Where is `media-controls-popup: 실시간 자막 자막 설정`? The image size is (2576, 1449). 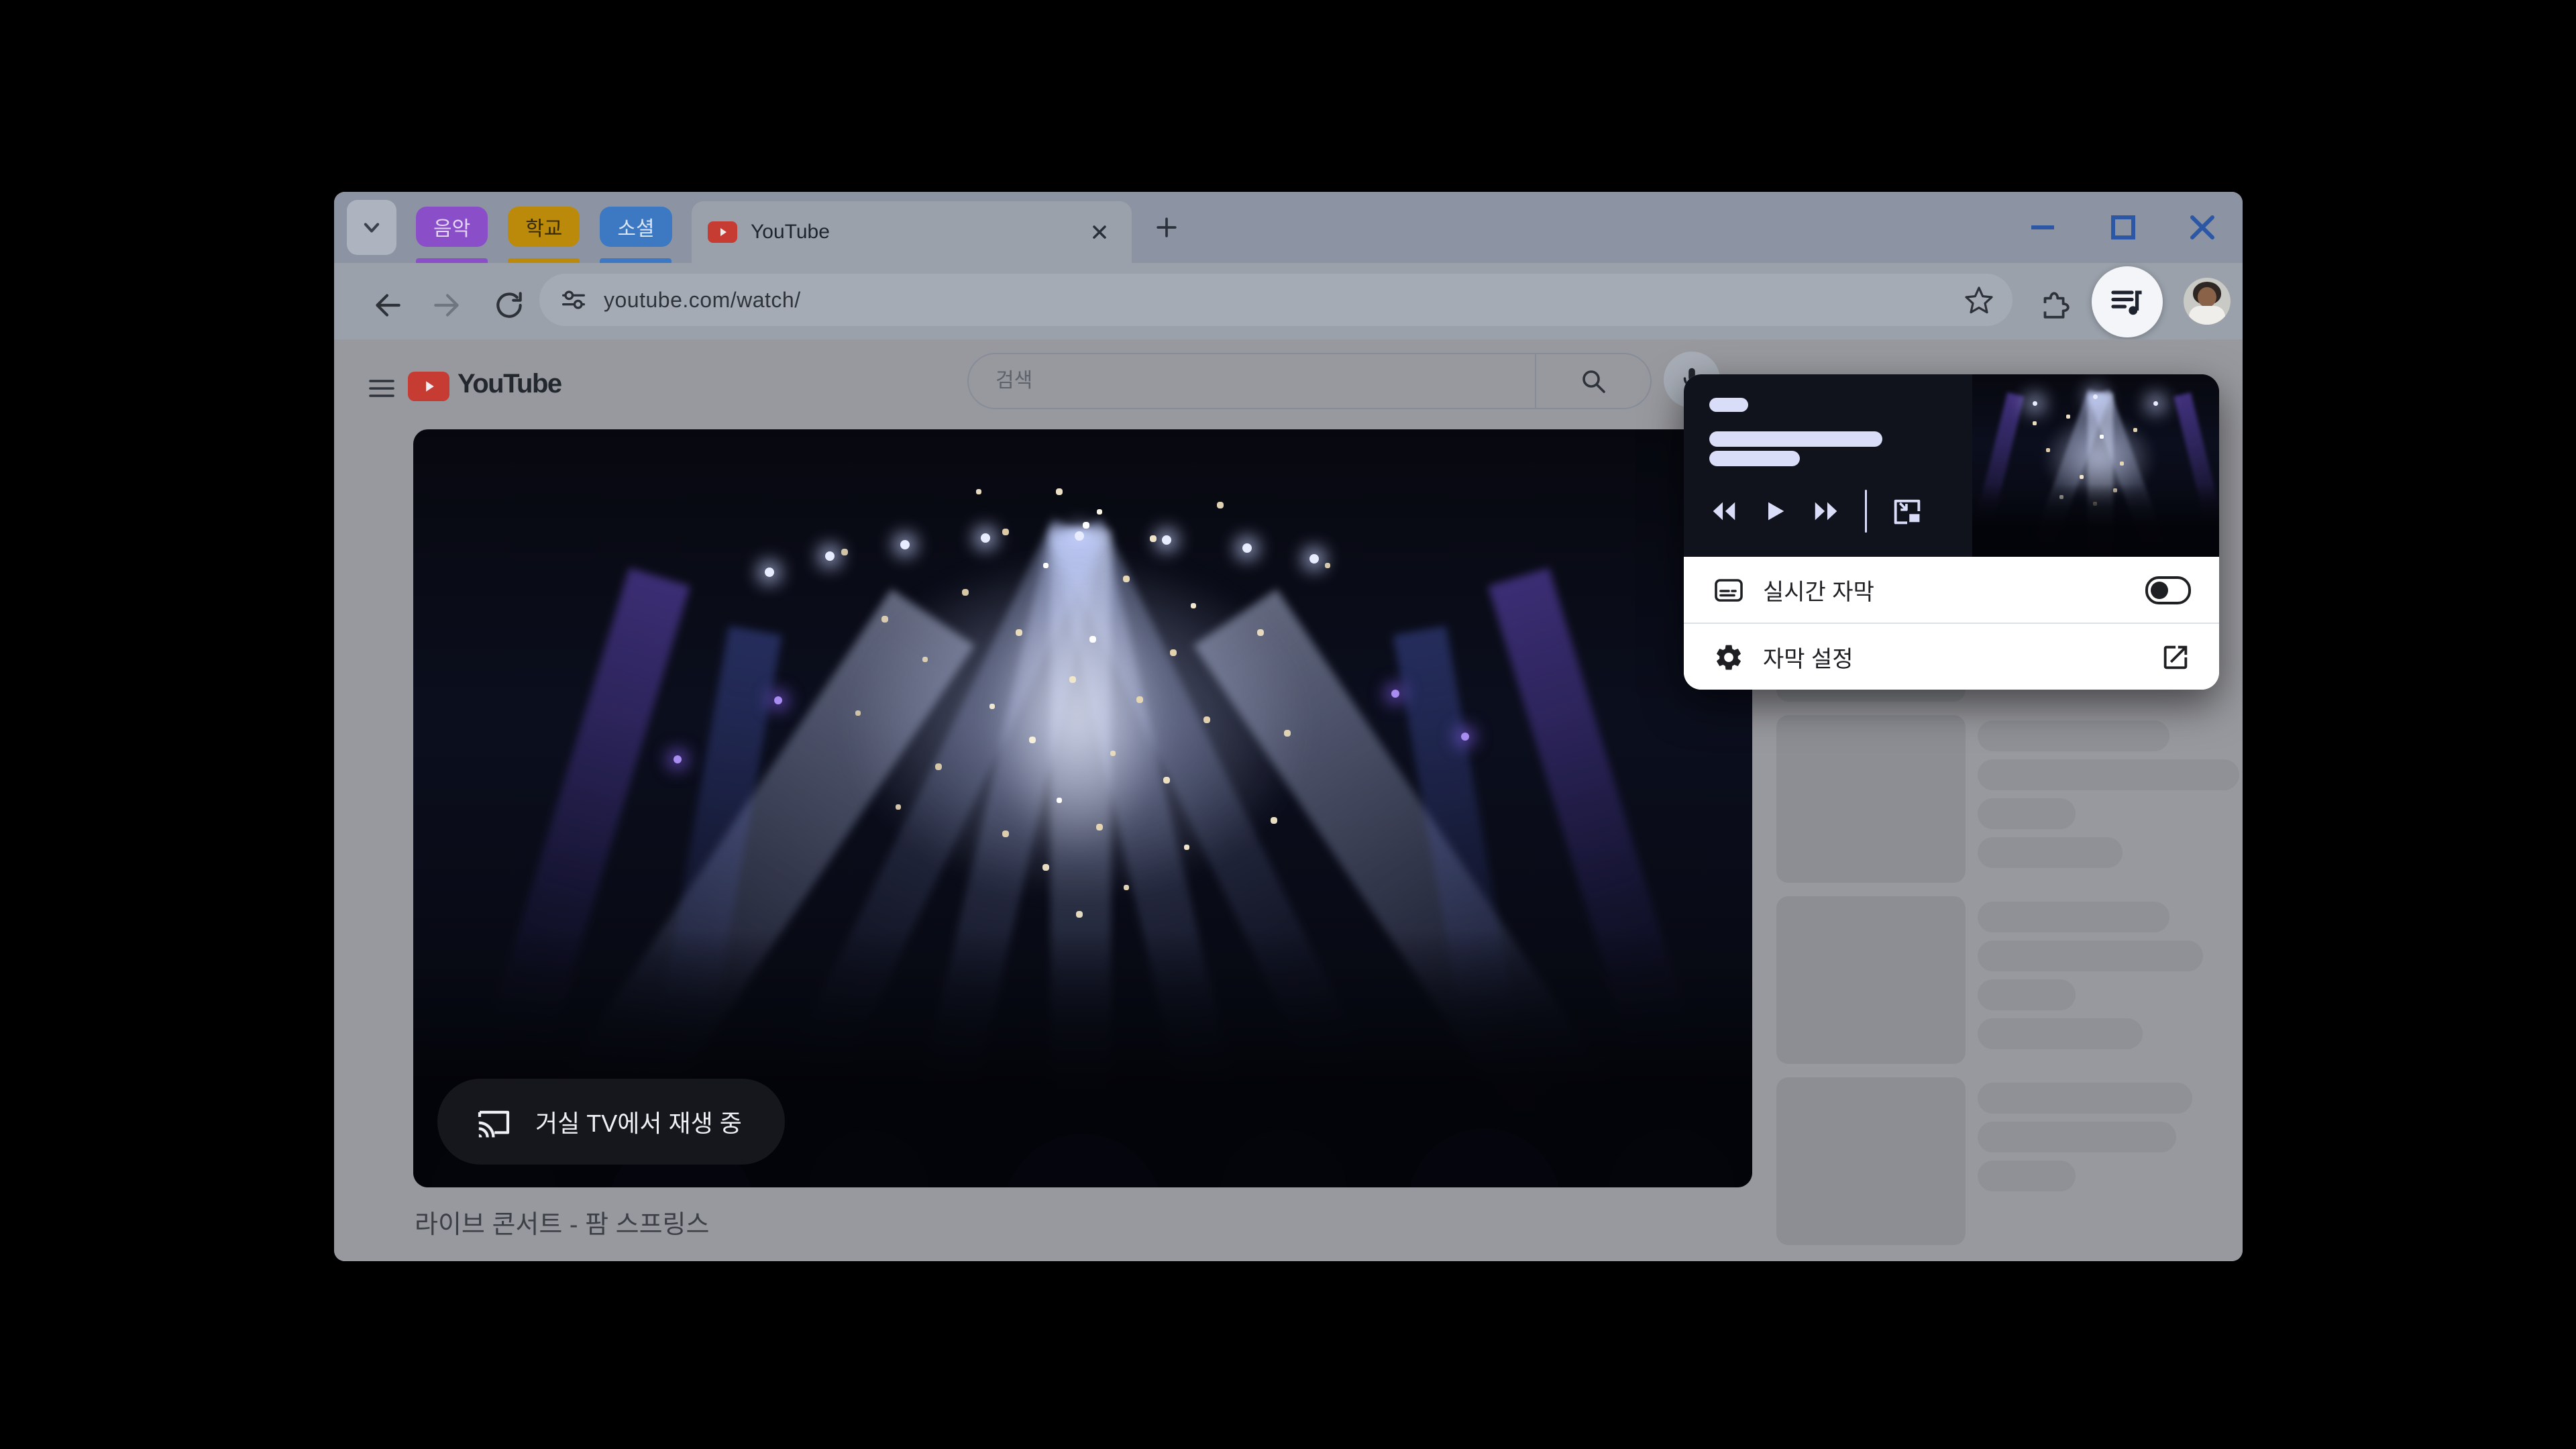 media-controls-popup: 실시간 자막 자막 설정 is located at coordinates (1951, 532).